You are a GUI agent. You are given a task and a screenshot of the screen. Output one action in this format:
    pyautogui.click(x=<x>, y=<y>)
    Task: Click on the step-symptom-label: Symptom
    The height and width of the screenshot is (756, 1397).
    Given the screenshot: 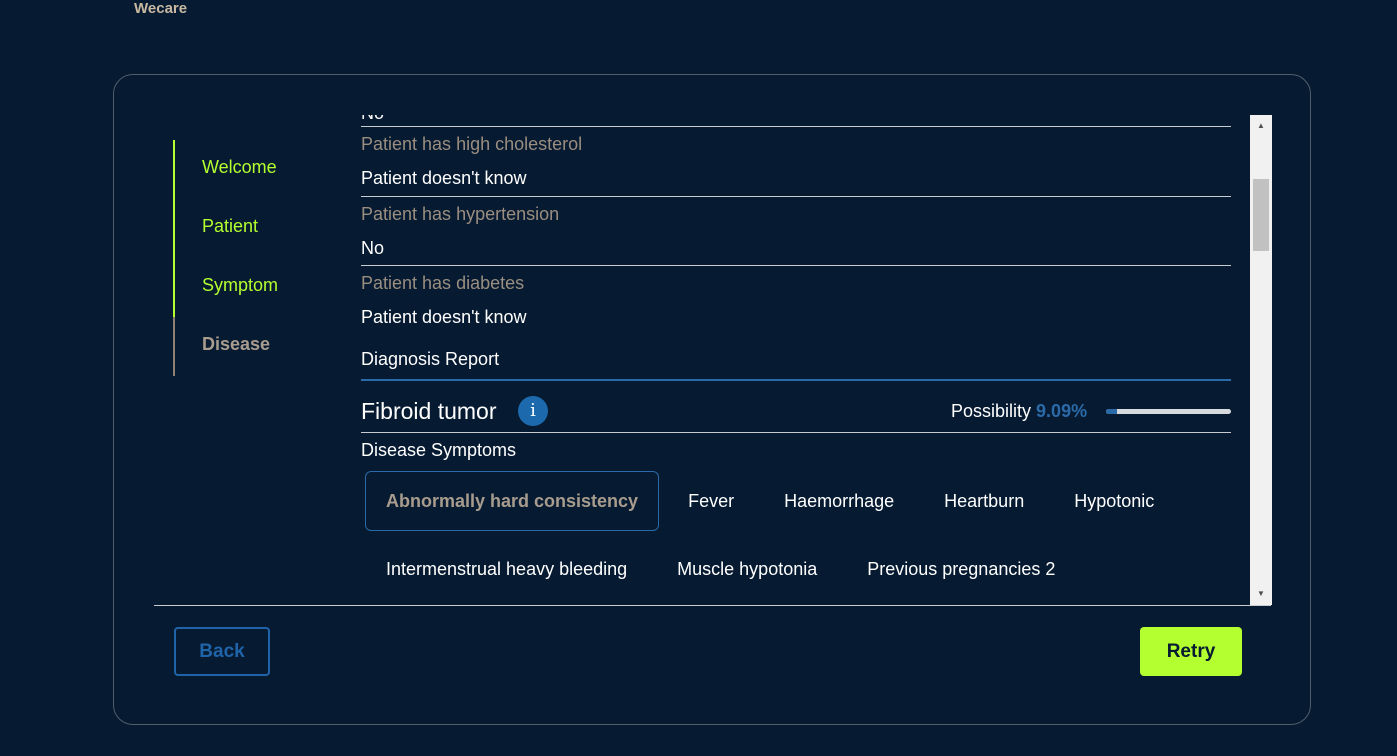 What is the action you would take?
    pyautogui.click(x=240, y=285)
    